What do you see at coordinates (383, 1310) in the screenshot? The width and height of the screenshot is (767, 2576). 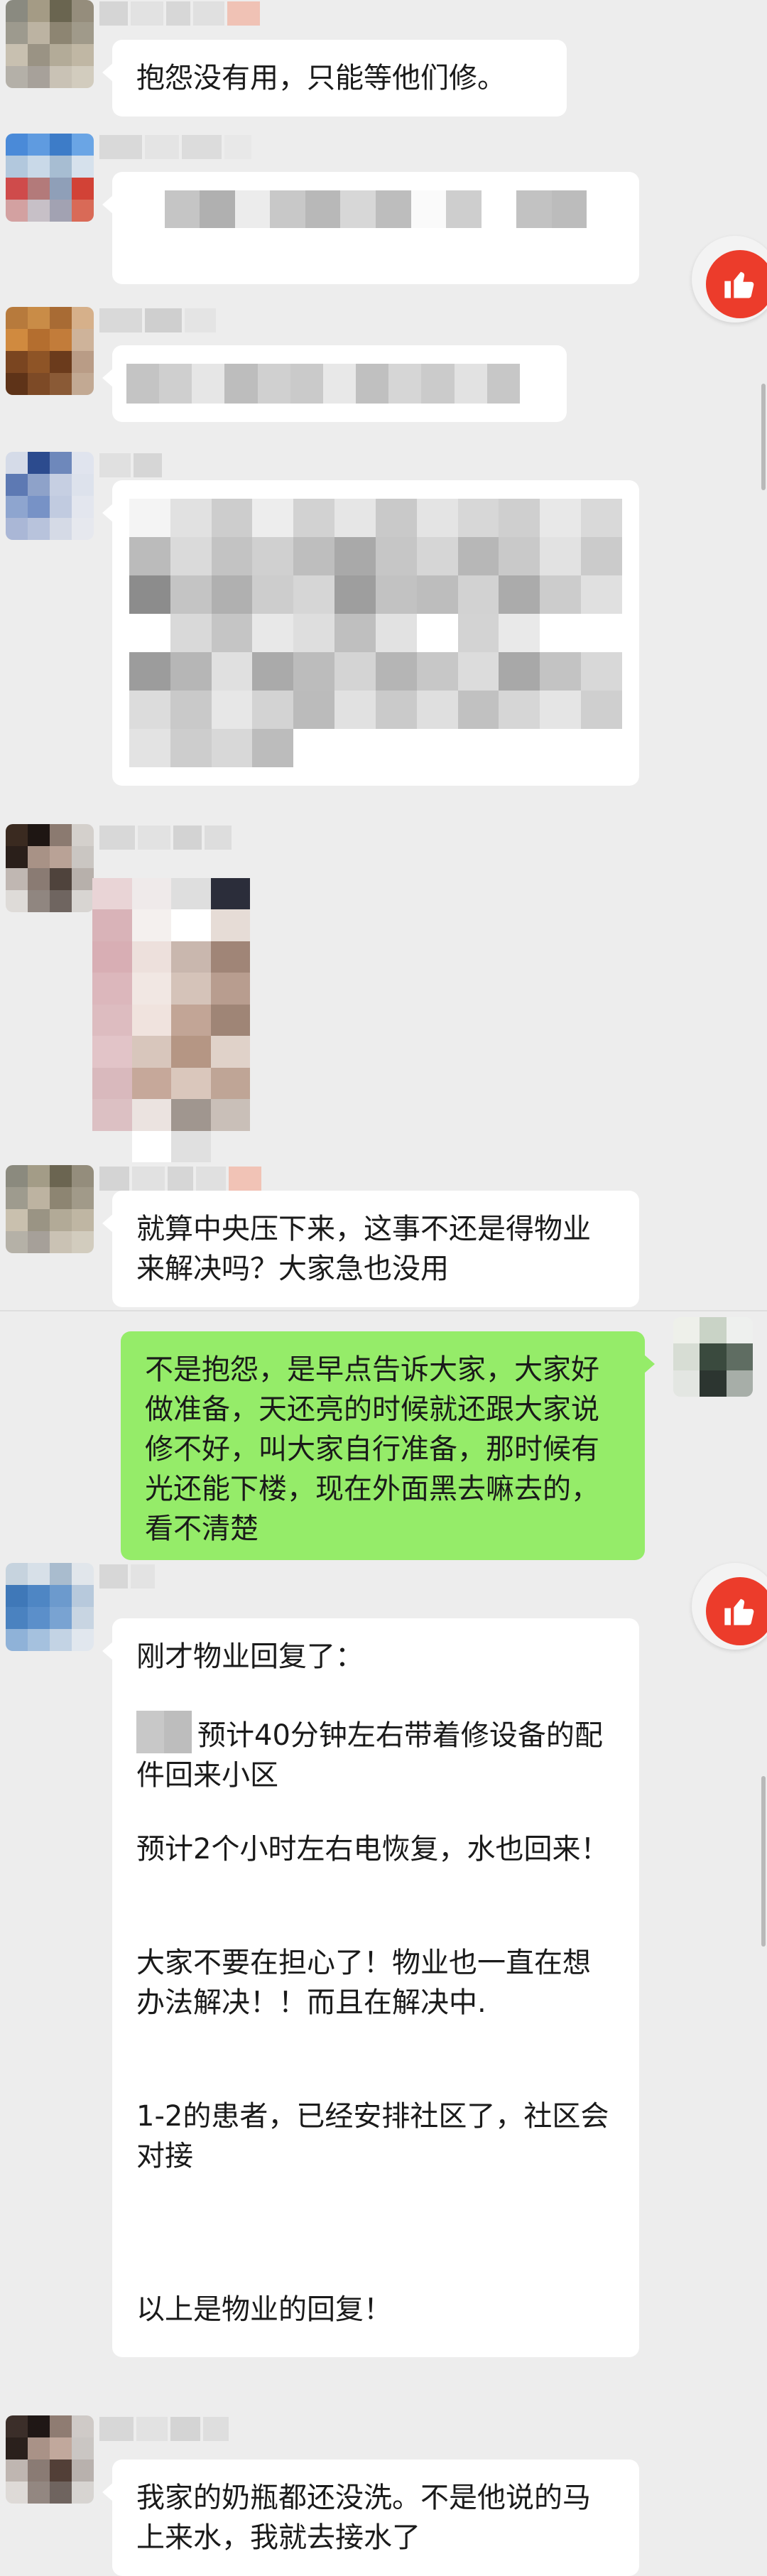 I see `divider` at bounding box center [383, 1310].